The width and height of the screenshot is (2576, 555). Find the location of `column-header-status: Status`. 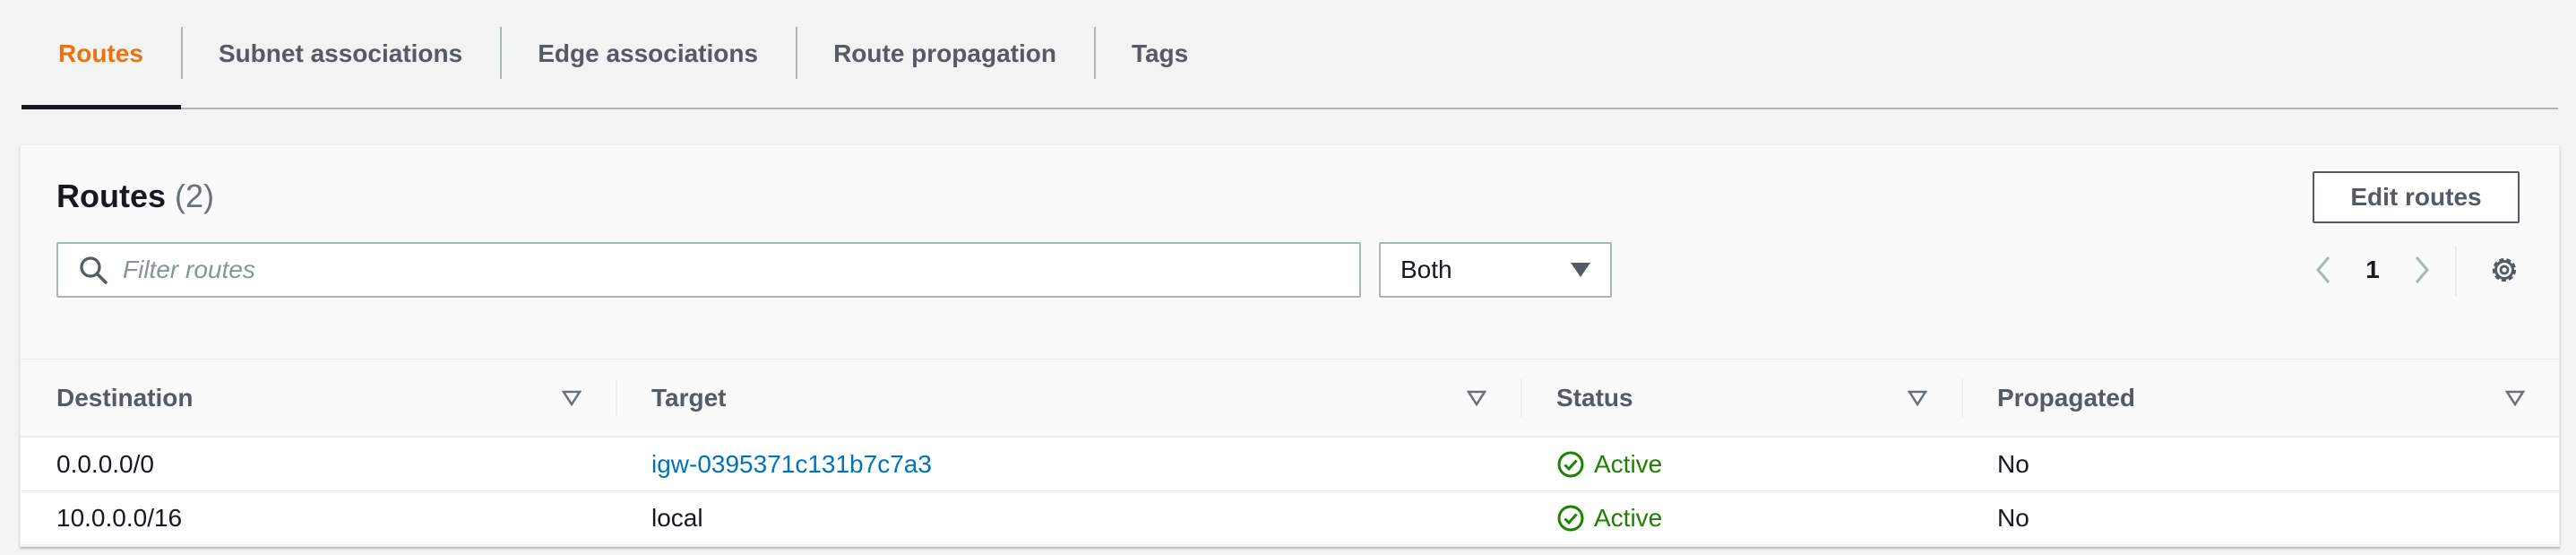

column-header-status: Status is located at coordinates (1741, 398).